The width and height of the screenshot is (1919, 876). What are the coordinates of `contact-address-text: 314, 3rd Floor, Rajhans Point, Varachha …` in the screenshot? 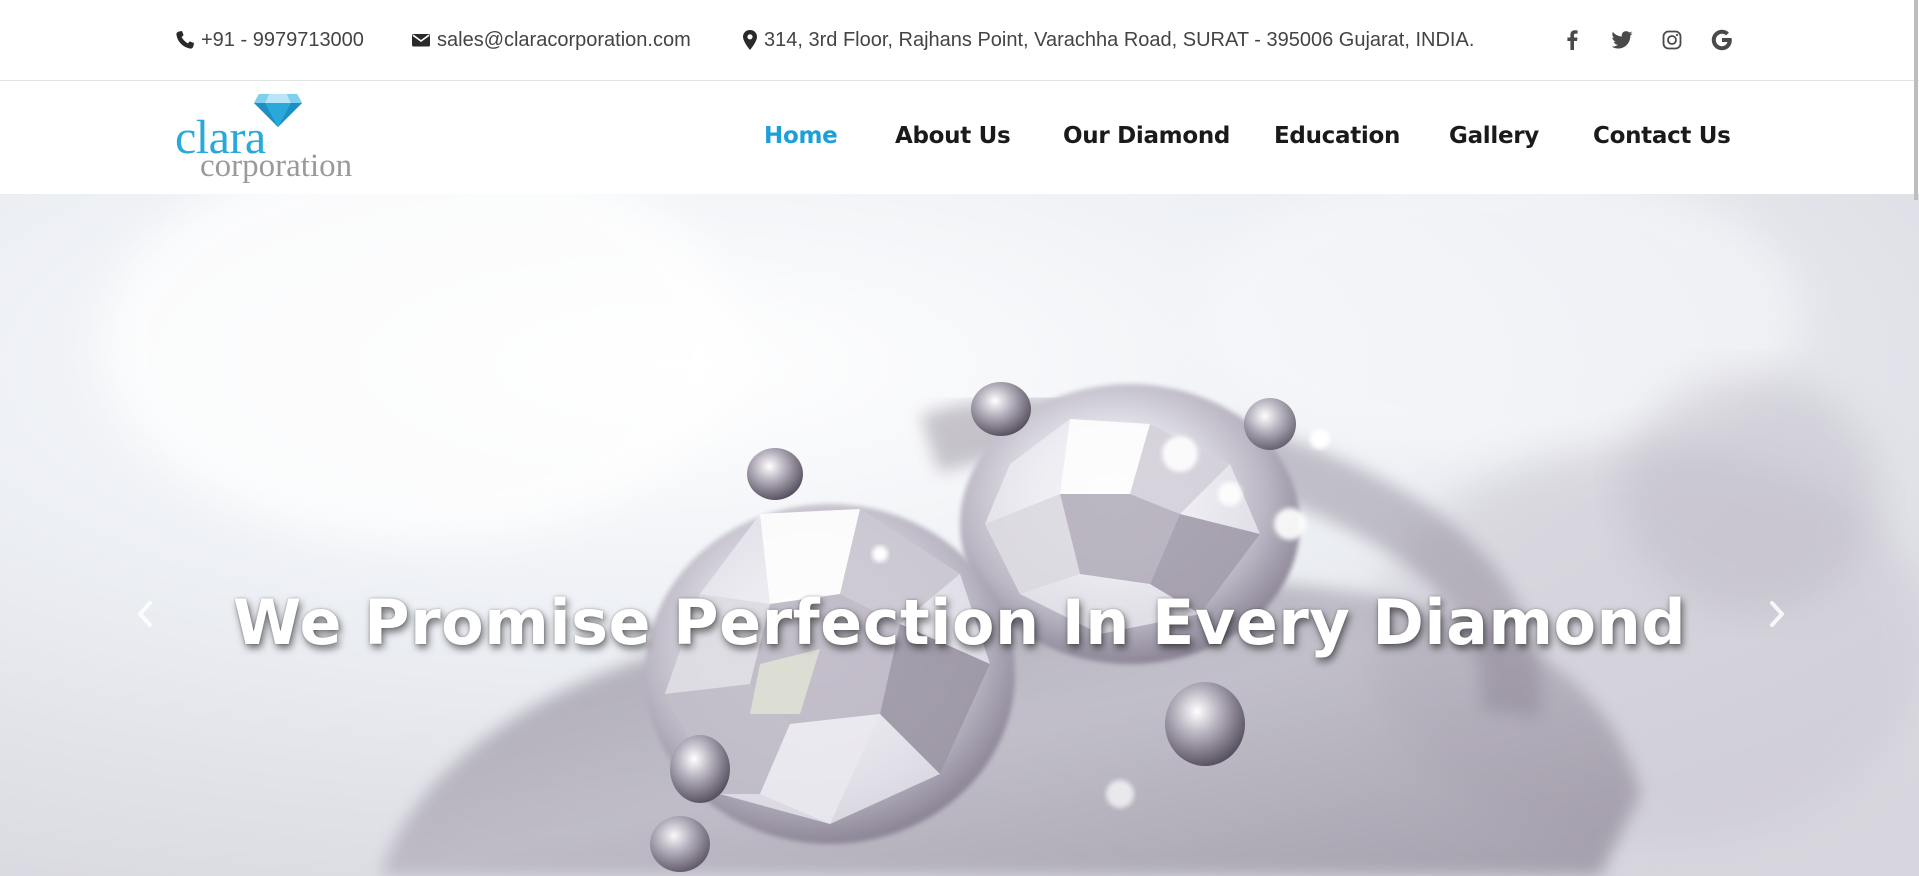 It's located at (1119, 39).